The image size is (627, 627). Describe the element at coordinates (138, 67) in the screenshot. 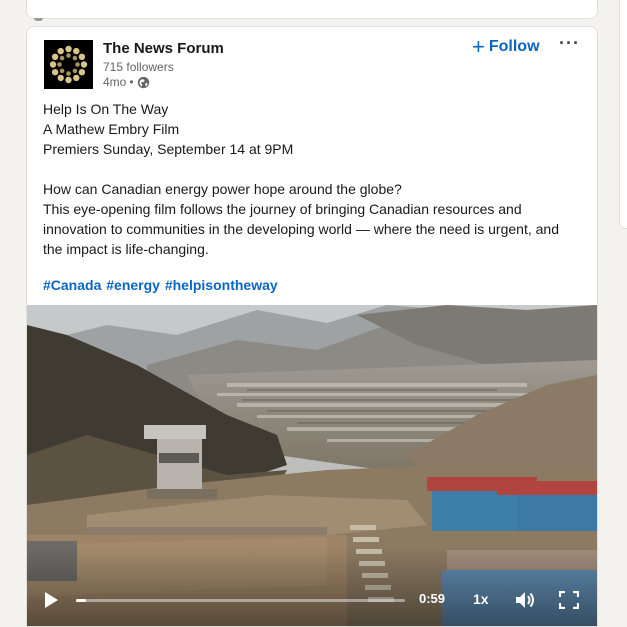

I see `follower-count: 715 followers` at that location.